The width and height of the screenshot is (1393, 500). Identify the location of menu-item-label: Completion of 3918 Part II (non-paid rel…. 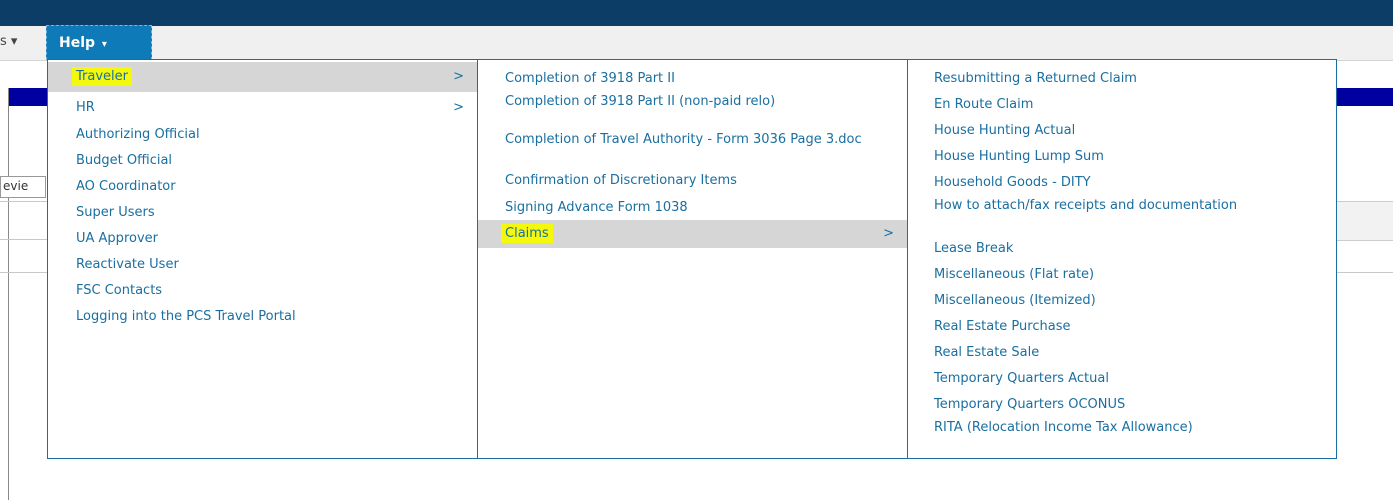
(640, 101).